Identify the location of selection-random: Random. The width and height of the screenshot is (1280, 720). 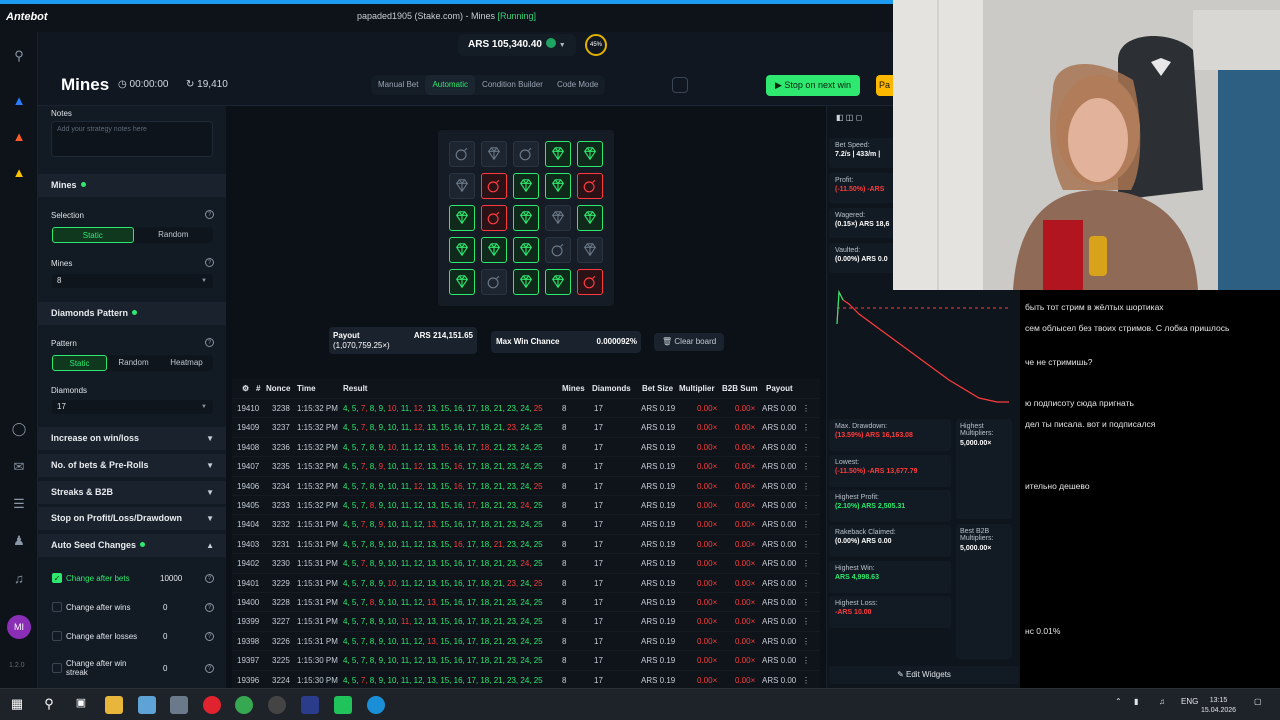
(174, 235).